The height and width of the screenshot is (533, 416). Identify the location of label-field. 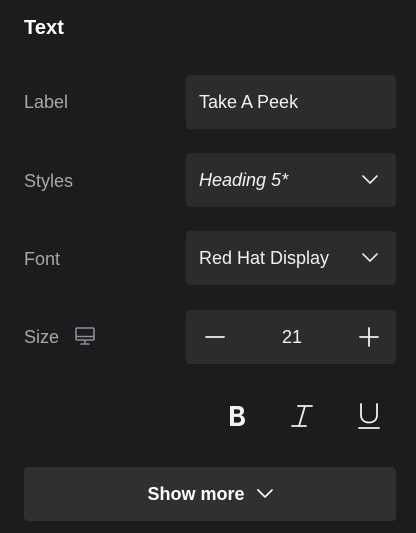
(291, 102).